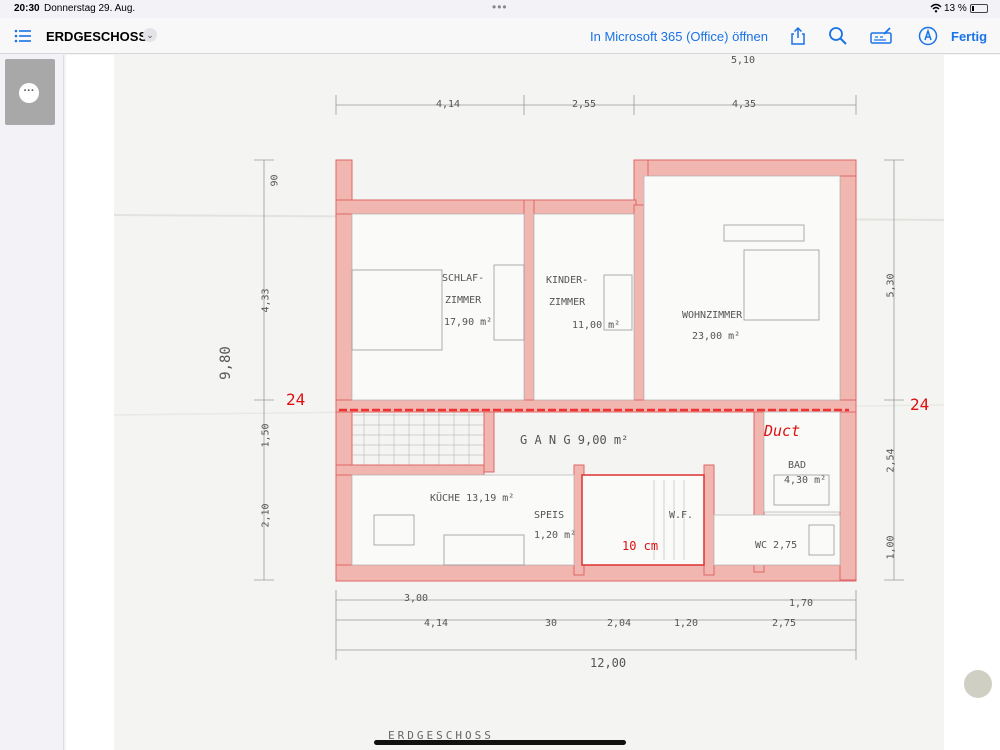 The image size is (1000, 750). I want to click on annotation-red-note: Duct, so click(782, 431).